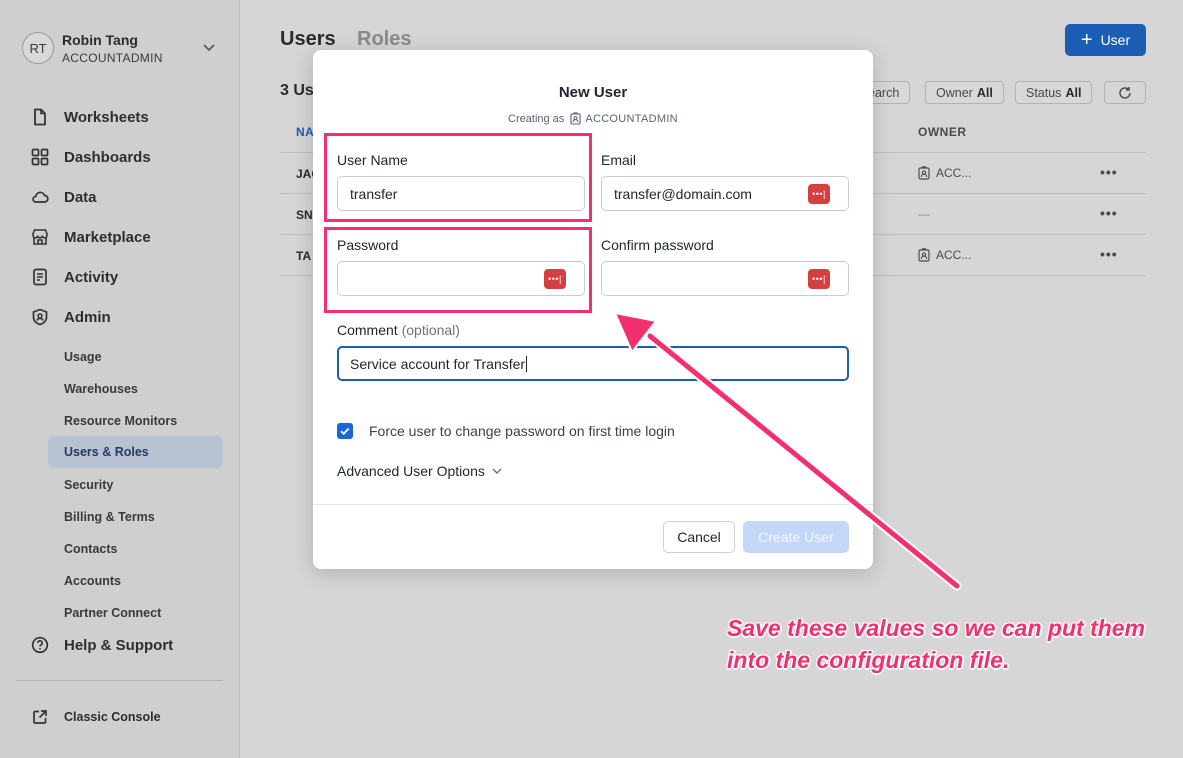 The image size is (1183, 758). I want to click on classic-console-link: Classic Console, so click(95, 717).